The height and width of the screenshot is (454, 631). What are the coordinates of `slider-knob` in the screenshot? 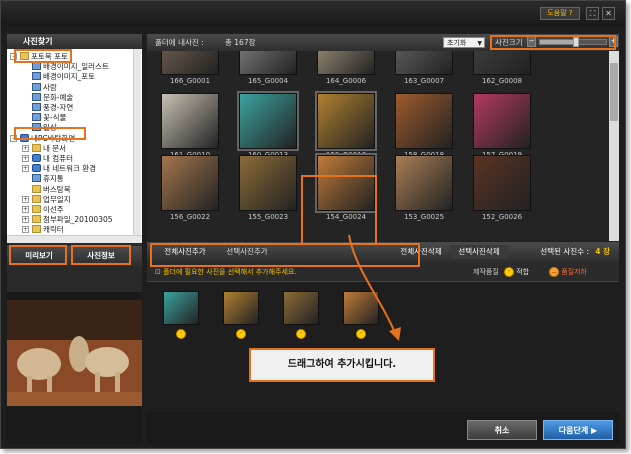 It's located at (576, 42).